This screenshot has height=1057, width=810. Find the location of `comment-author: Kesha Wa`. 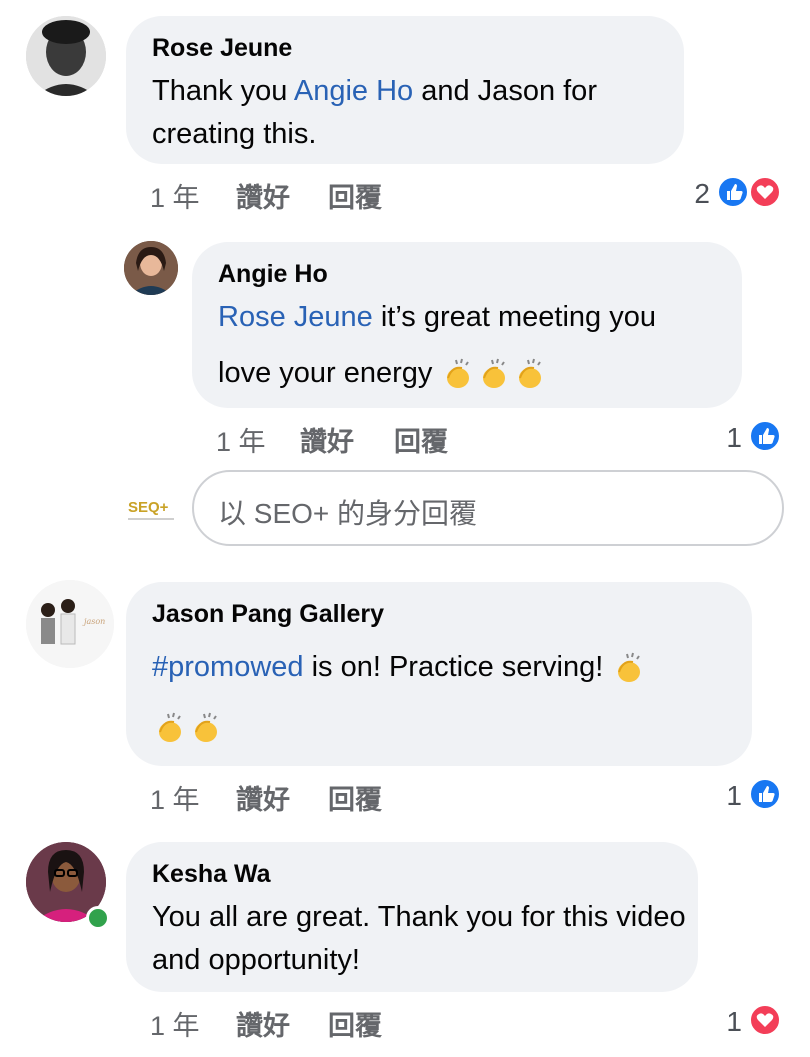

comment-author: Kesha Wa is located at coordinates (211, 874).